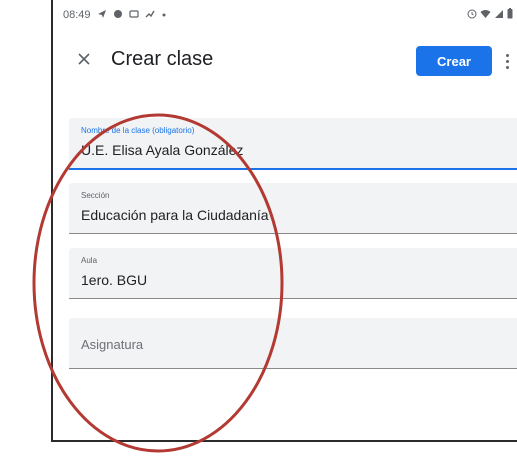 Image resolution: width=517 pixels, height=460 pixels. I want to click on gallery-icon, so click(133, 15).